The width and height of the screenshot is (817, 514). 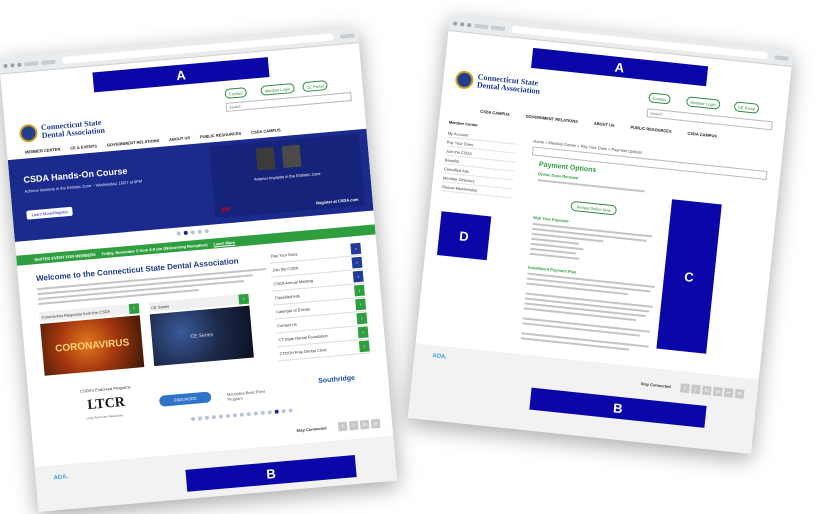 I want to click on address-bar, so click(x=197, y=49).